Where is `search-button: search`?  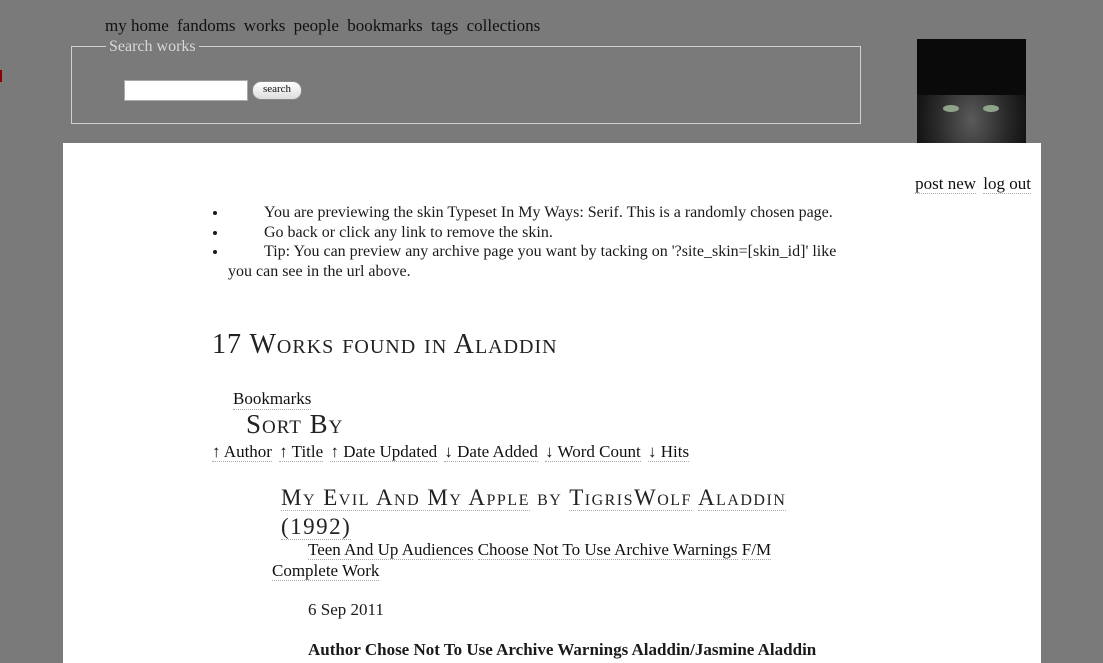
search-button: search is located at coordinates (277, 90).